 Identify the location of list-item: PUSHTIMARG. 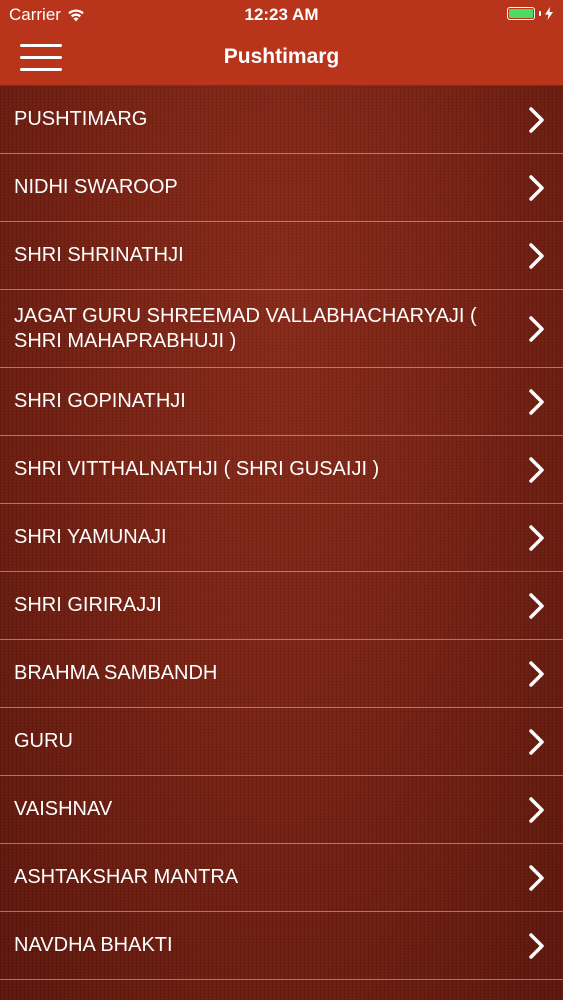
(281, 120).